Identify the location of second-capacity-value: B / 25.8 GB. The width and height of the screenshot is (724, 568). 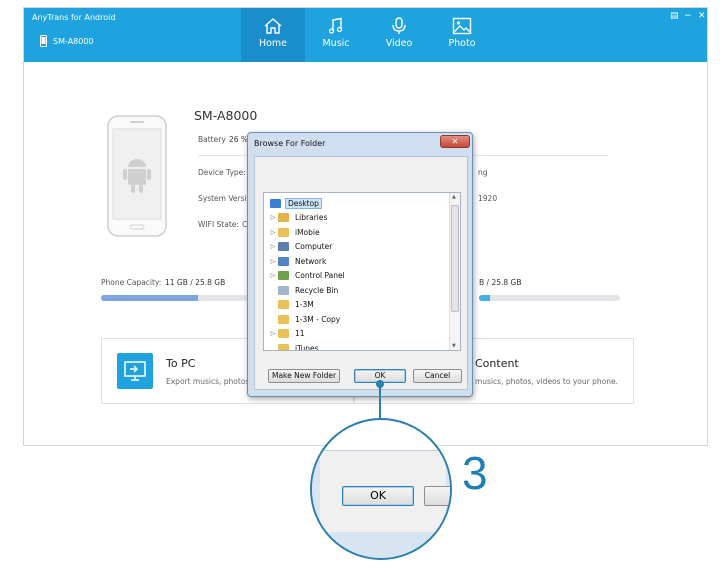
(500, 282).